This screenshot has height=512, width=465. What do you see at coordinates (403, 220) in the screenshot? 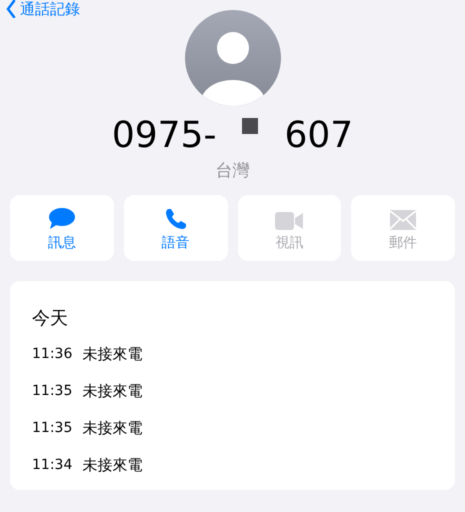
I see `envelope-icon` at bounding box center [403, 220].